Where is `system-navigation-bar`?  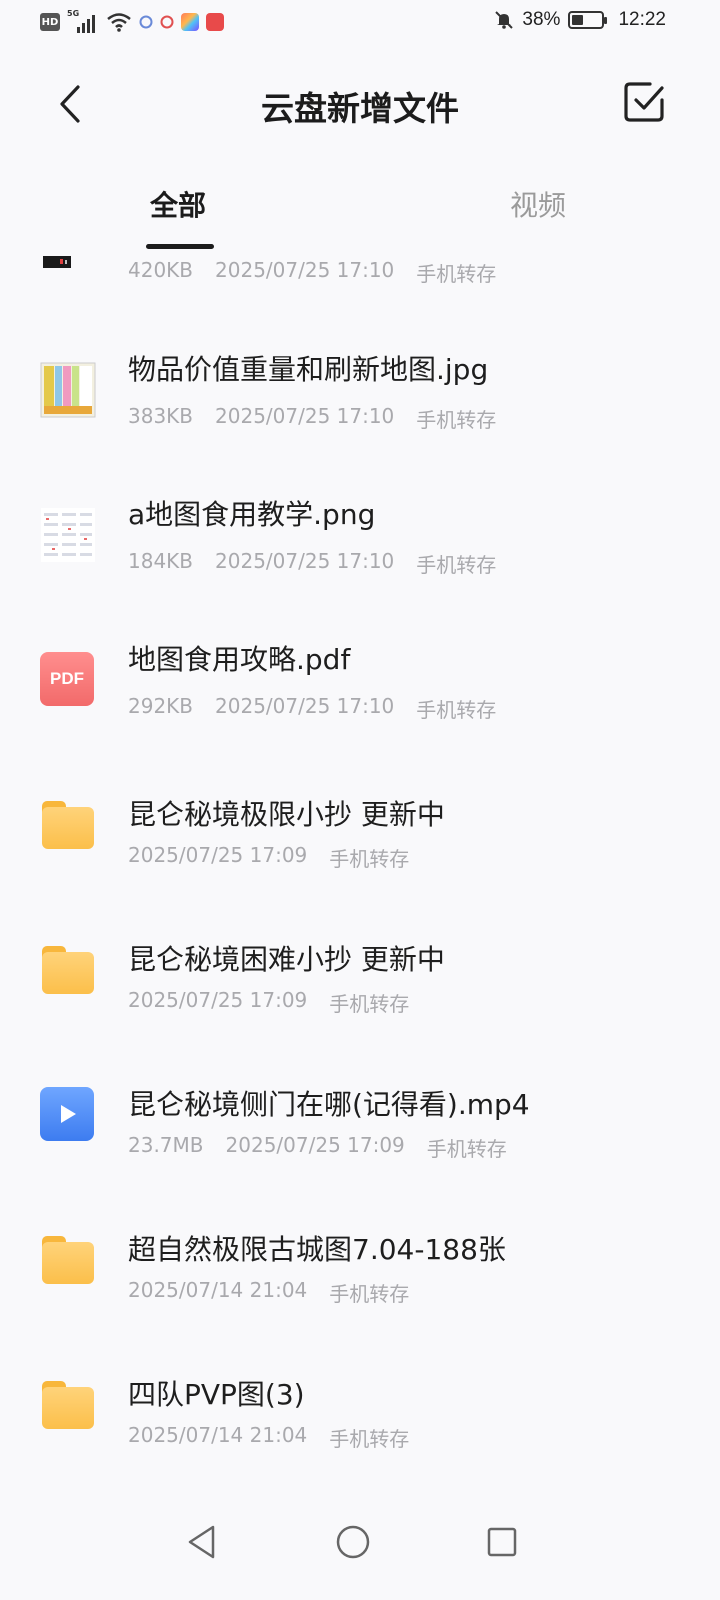
system-navigation-bar is located at coordinates (360, 1546).